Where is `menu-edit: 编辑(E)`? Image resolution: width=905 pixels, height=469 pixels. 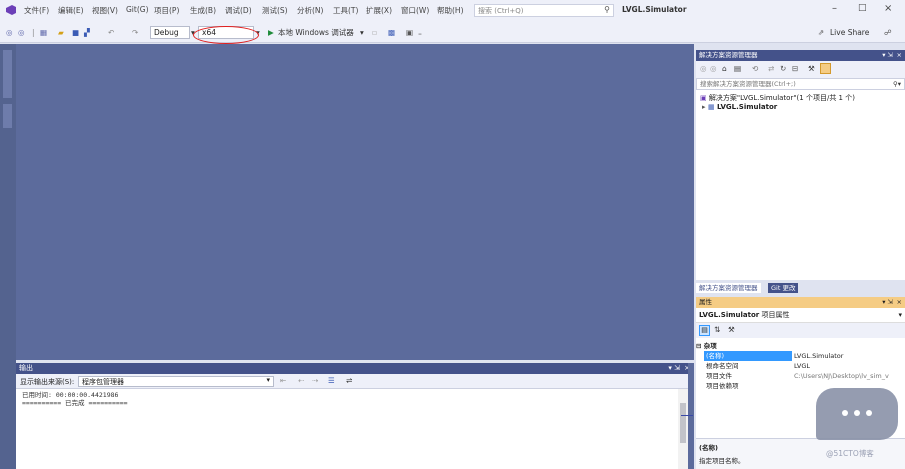
menu-edit: 编辑(E) is located at coordinates (71, 10).